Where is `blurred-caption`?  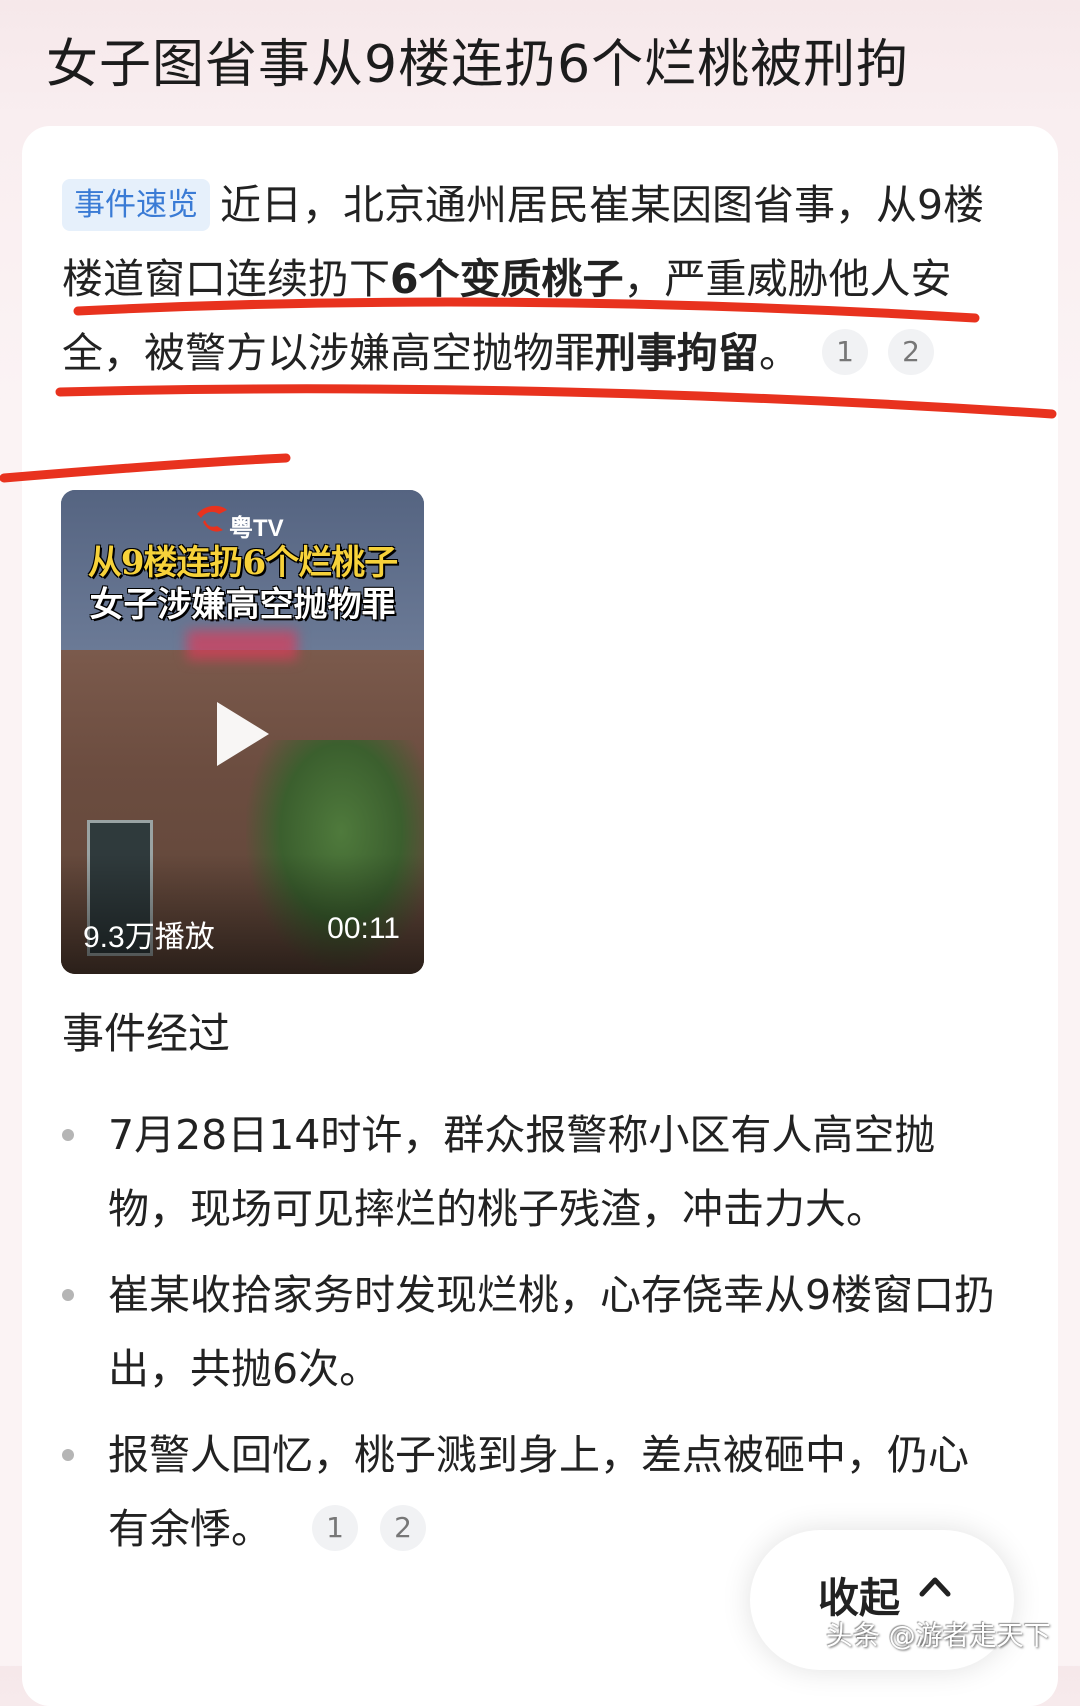 blurred-caption is located at coordinates (242, 645).